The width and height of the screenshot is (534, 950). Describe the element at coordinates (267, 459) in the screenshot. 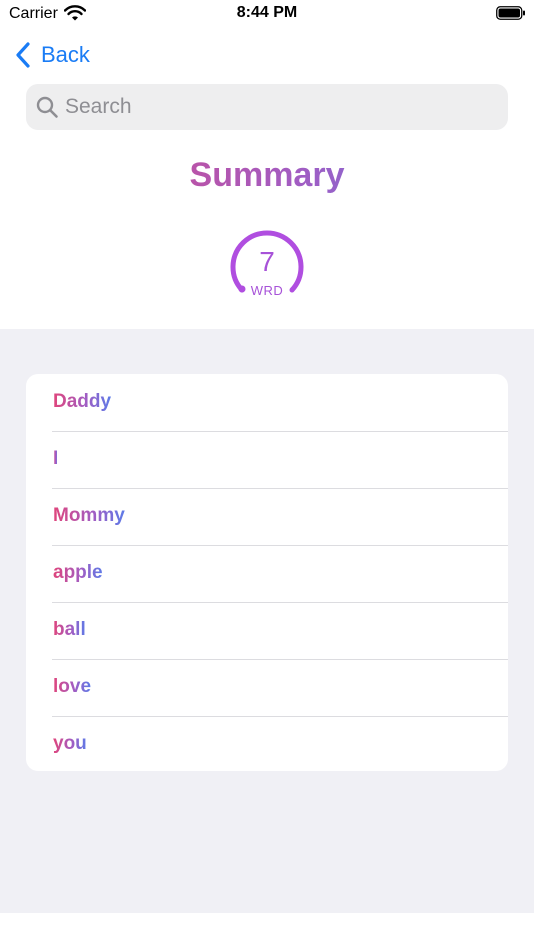

I see `list-item: I` at that location.